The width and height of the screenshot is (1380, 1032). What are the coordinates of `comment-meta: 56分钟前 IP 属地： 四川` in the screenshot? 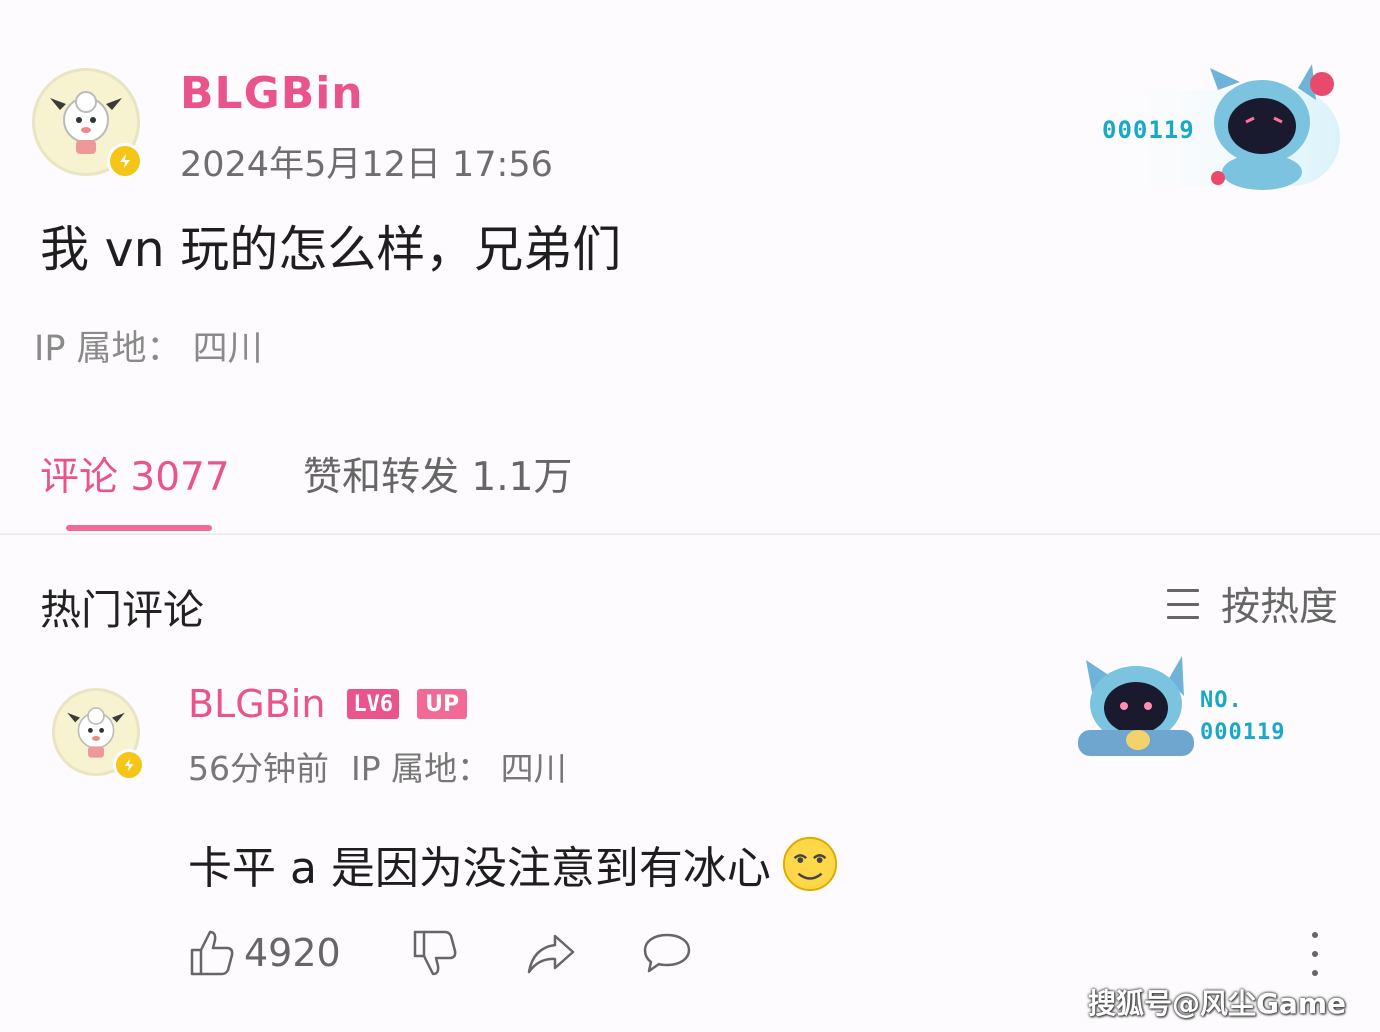 It's located at (377, 766).